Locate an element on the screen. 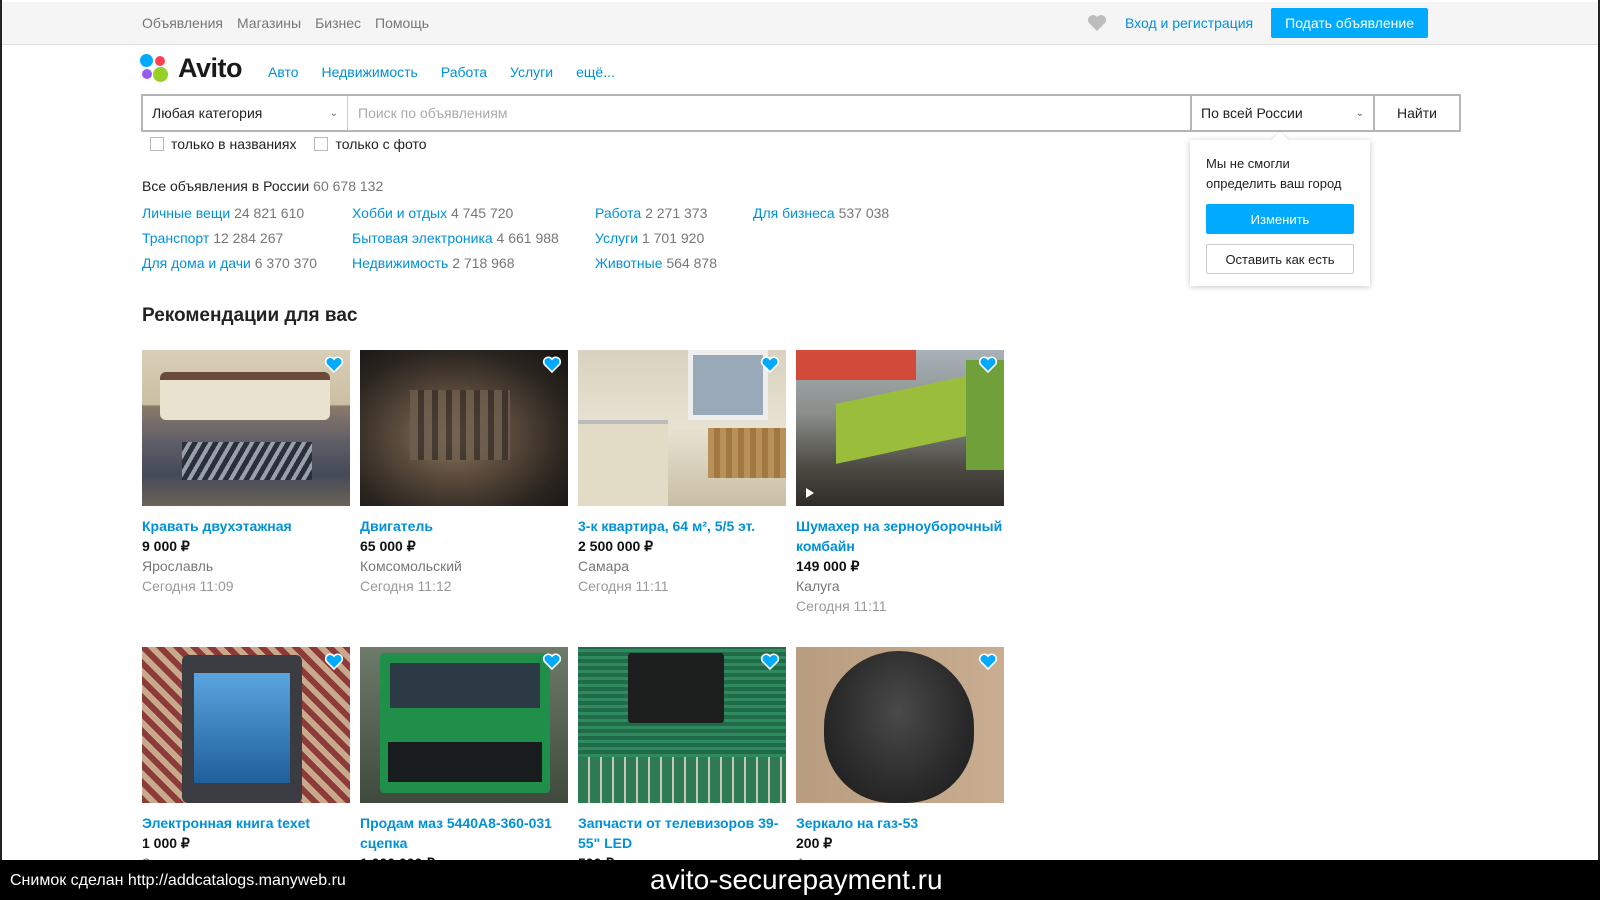  category-item: Личные вещи 24 821 610 is located at coordinates (223, 213).